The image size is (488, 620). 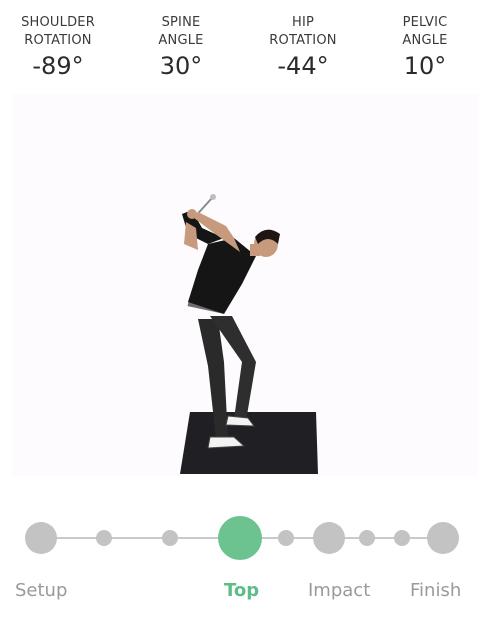 I want to click on golfer-illustration, so click(x=249, y=334).